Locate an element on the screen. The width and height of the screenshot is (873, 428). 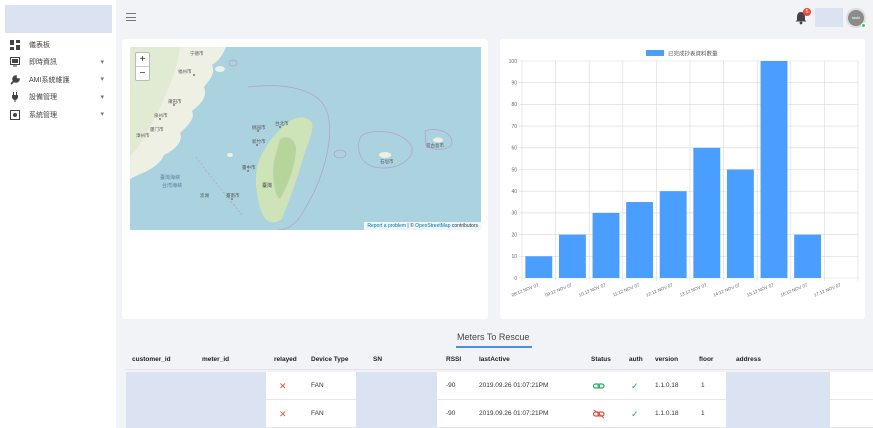
monitor-icon is located at coordinates (15, 62).